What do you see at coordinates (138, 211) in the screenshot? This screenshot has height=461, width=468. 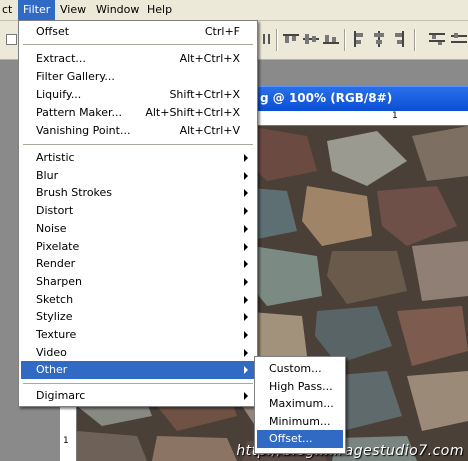 I see `menu-item-distort: Distort` at bounding box center [138, 211].